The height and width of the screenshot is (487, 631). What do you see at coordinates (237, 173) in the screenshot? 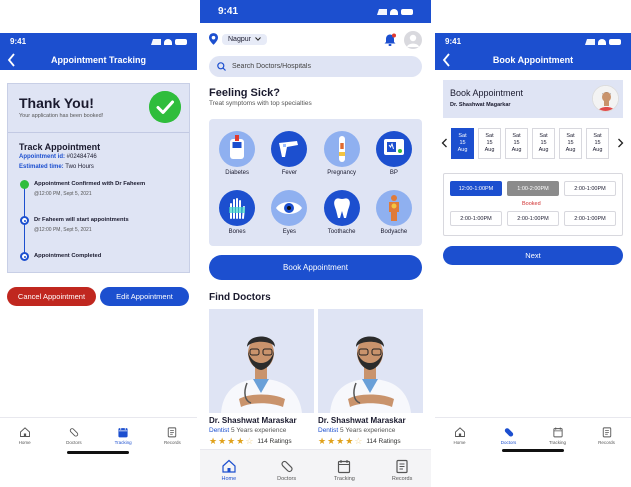
I see `symptom-label: Diabetes` at bounding box center [237, 173].